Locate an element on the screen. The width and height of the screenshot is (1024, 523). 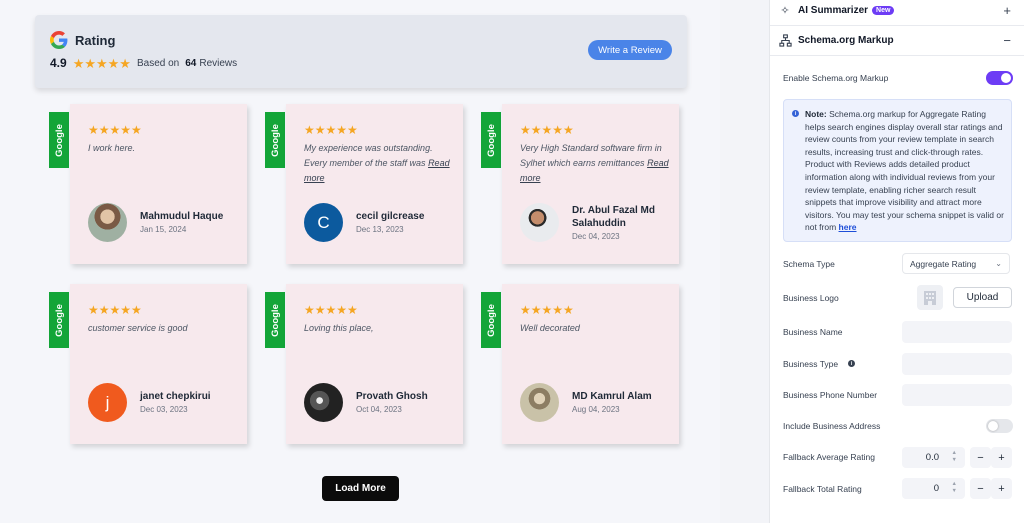
fallback-total-decrement: − is located at coordinates (980, 488).